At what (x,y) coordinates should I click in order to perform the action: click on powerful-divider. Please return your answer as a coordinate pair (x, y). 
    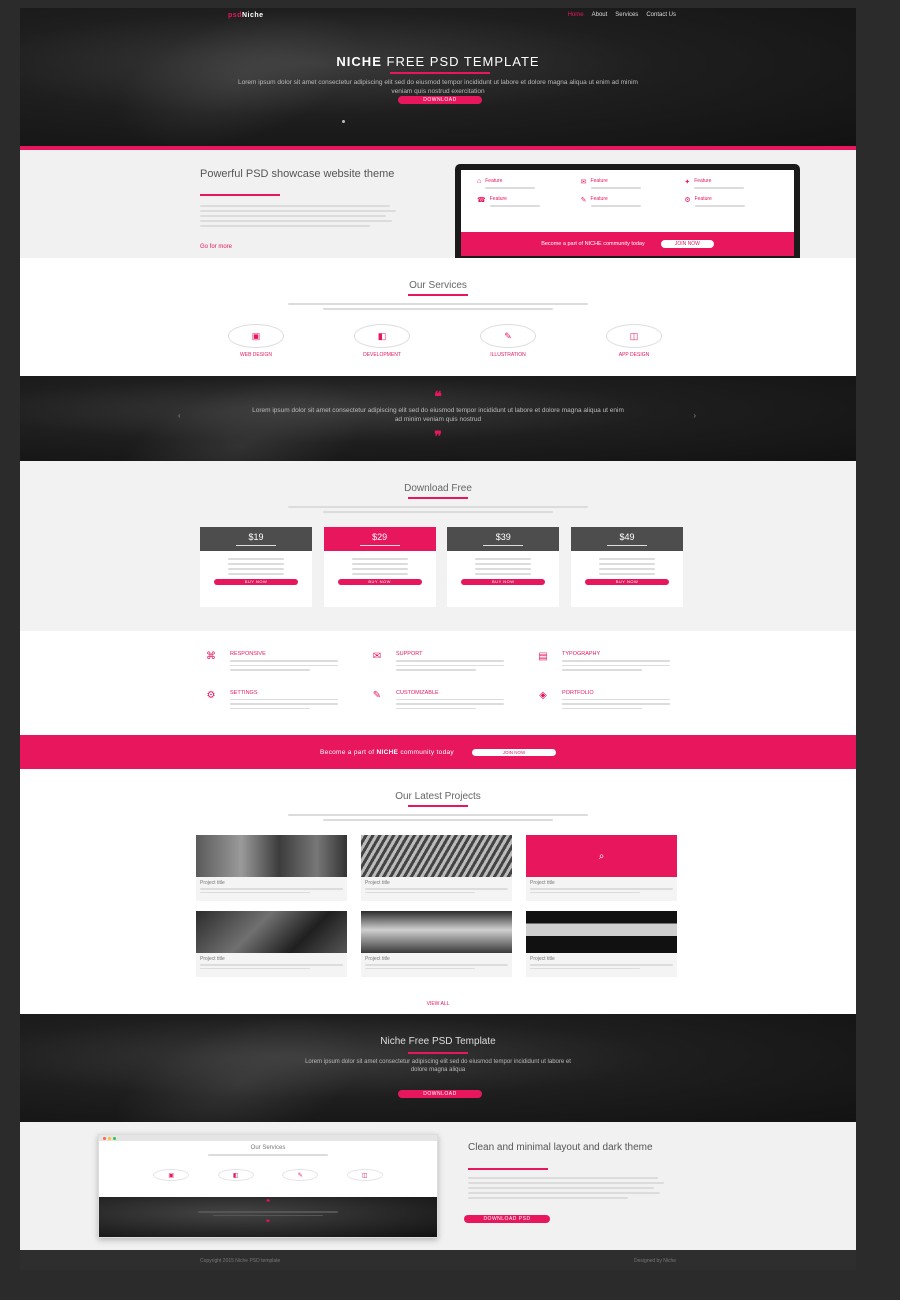
    Looking at the image, I should click on (240, 195).